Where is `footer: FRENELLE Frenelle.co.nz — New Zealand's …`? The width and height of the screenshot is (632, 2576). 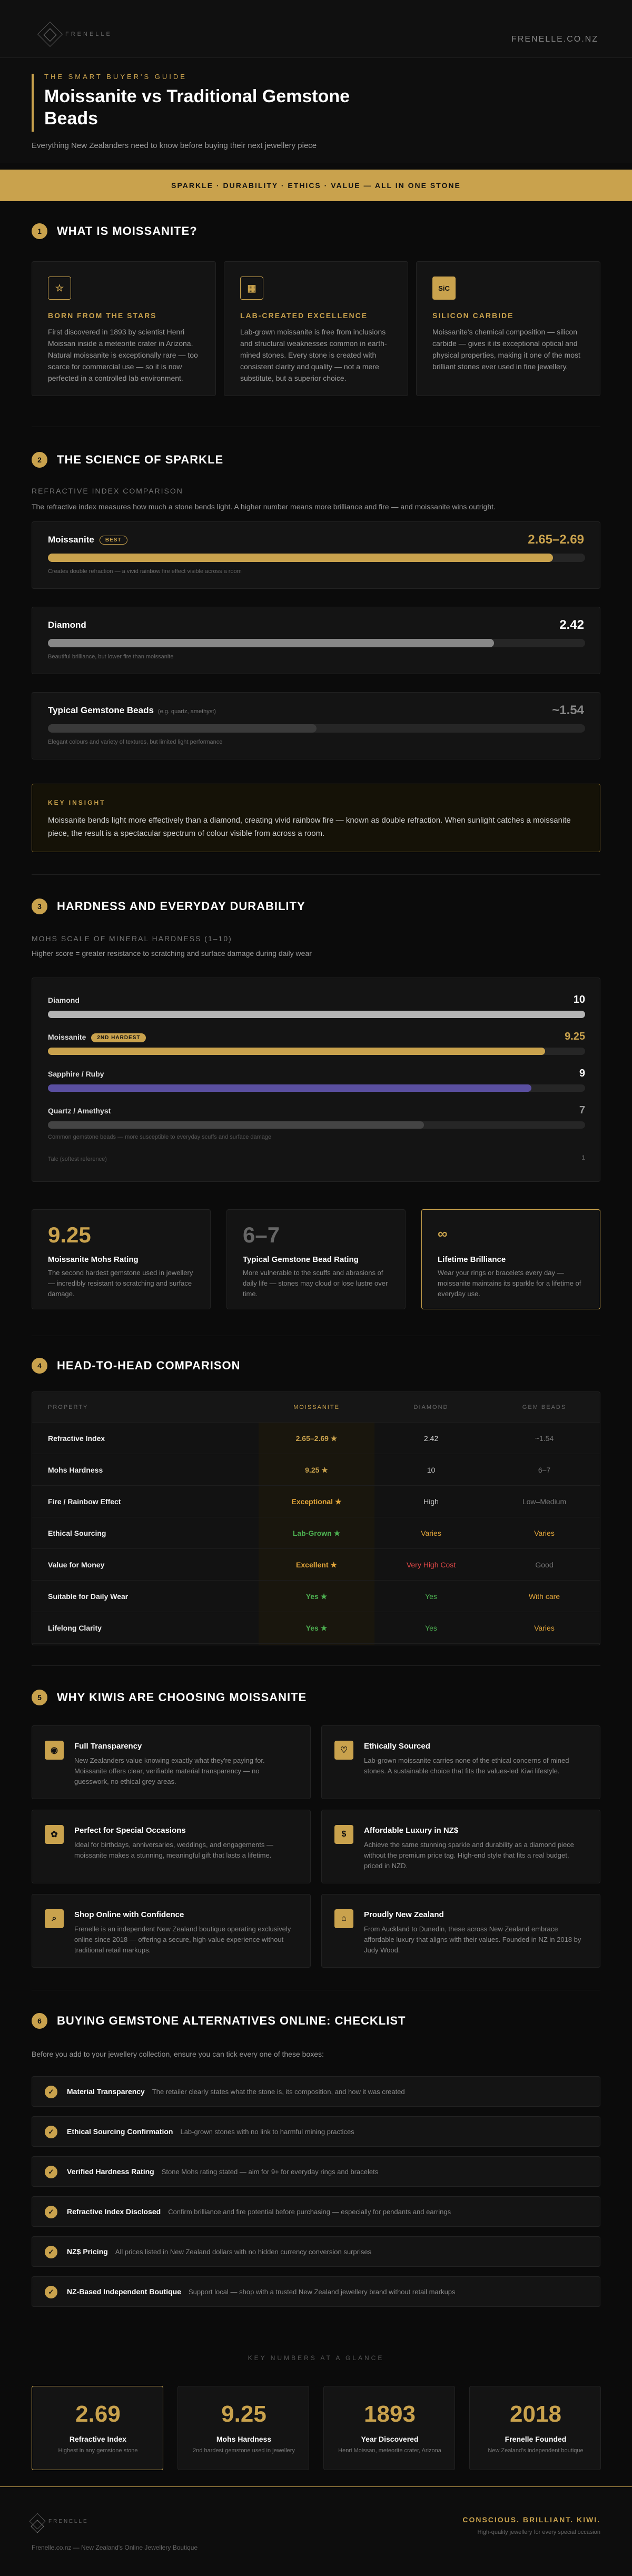 footer: FRENELLE Frenelle.co.nz — New Zealand's … is located at coordinates (316, 2531).